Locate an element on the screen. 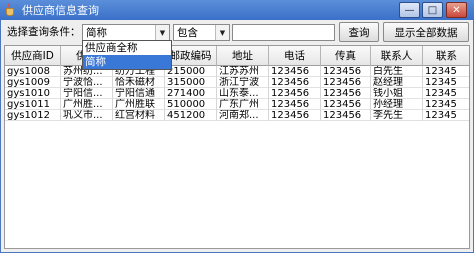  dropdown-option: 简称 is located at coordinates (127, 62).